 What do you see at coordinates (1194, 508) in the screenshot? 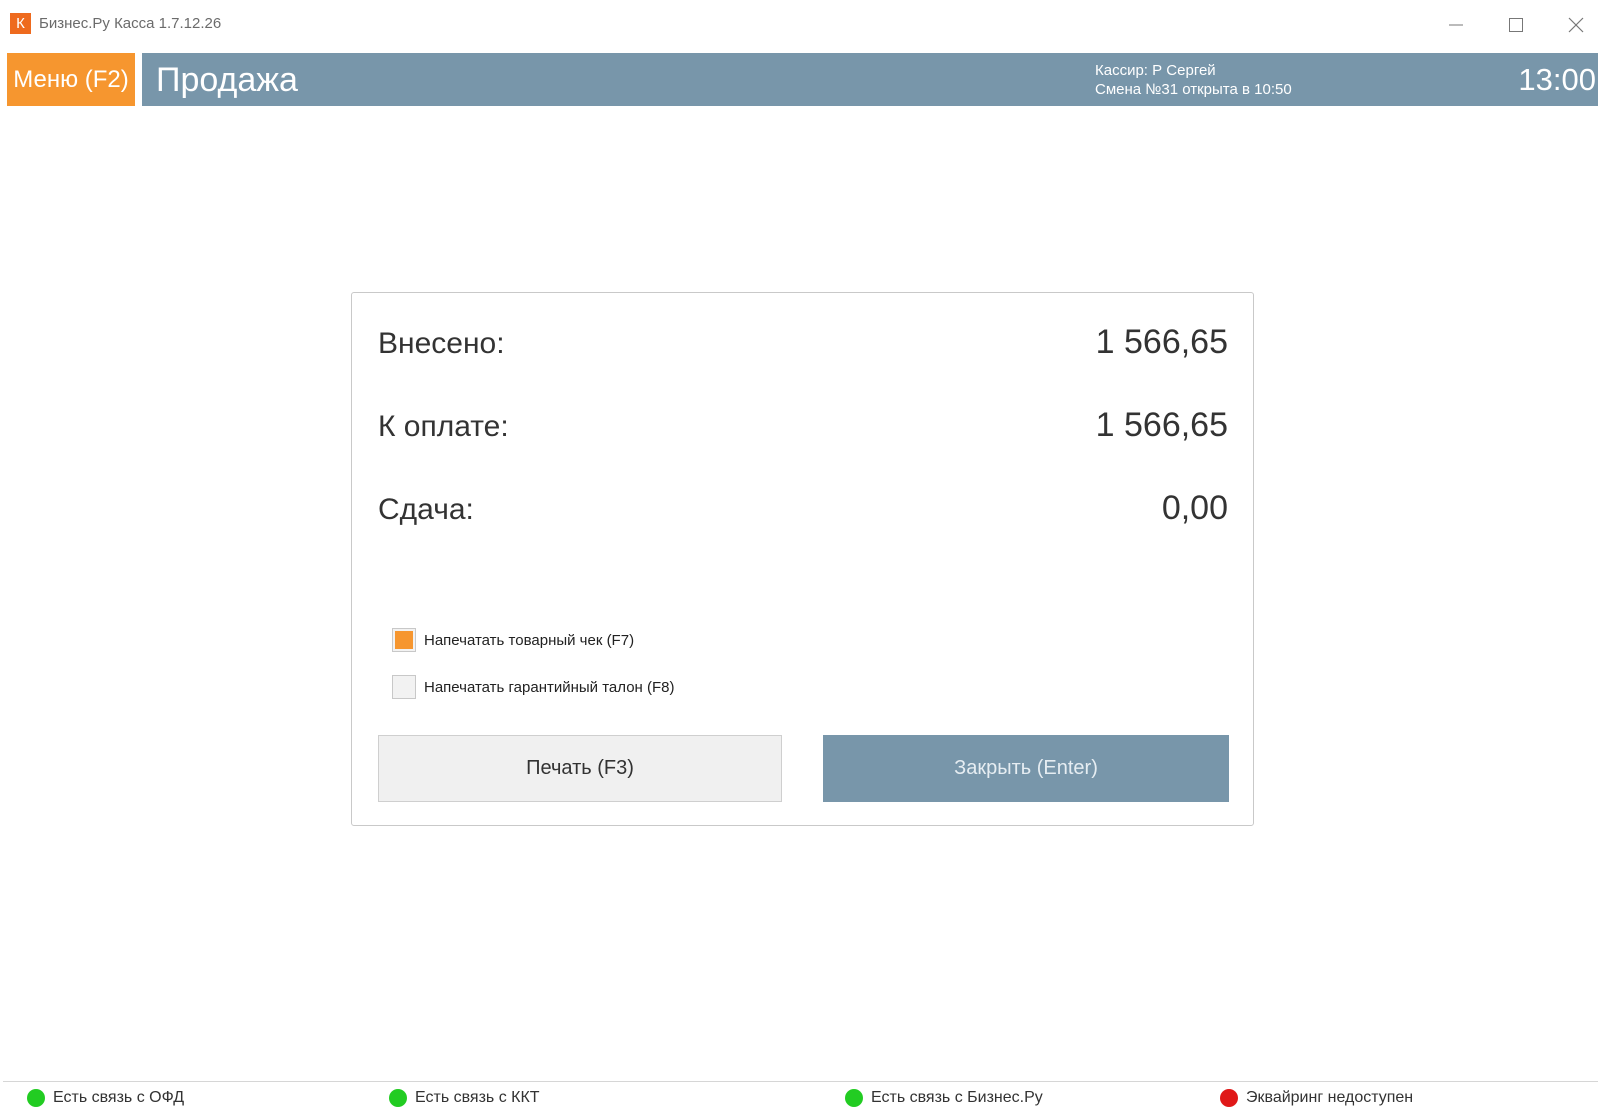
I see `change-value: 0,00` at bounding box center [1194, 508].